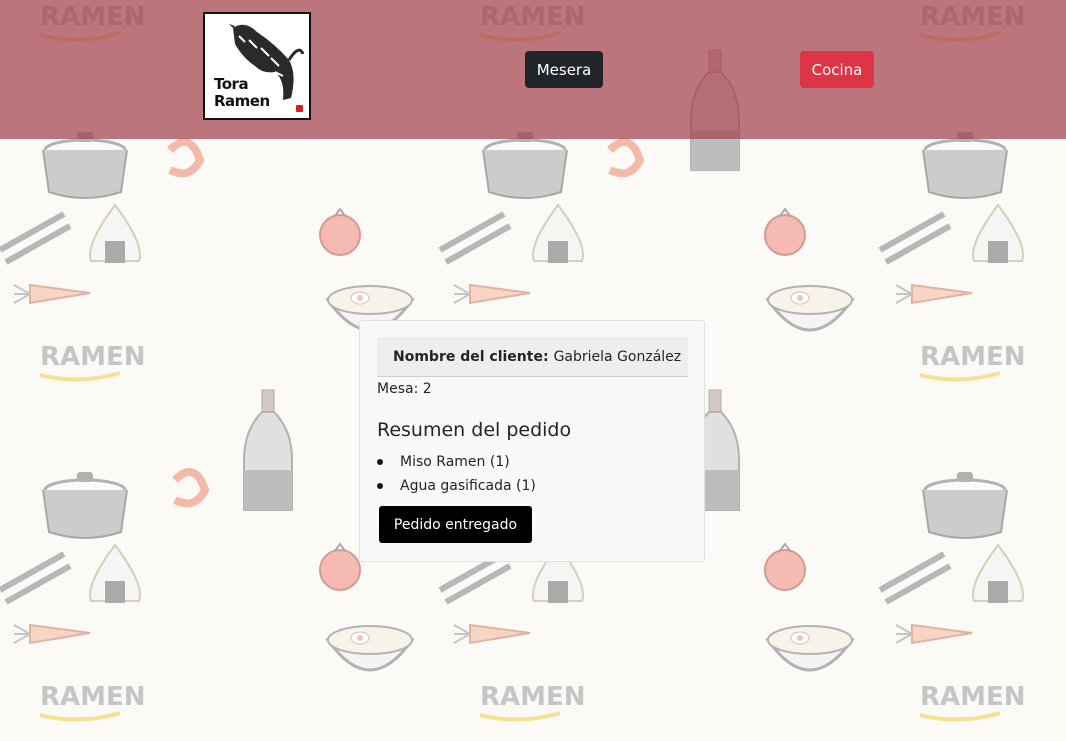 The height and width of the screenshot is (741, 1066). I want to click on table-number: Mesa: 2, so click(404, 389).